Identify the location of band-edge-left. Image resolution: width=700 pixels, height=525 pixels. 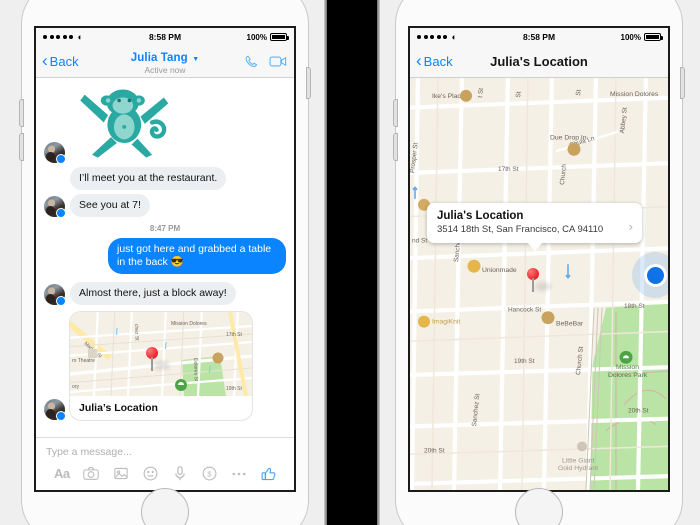
(325, 262).